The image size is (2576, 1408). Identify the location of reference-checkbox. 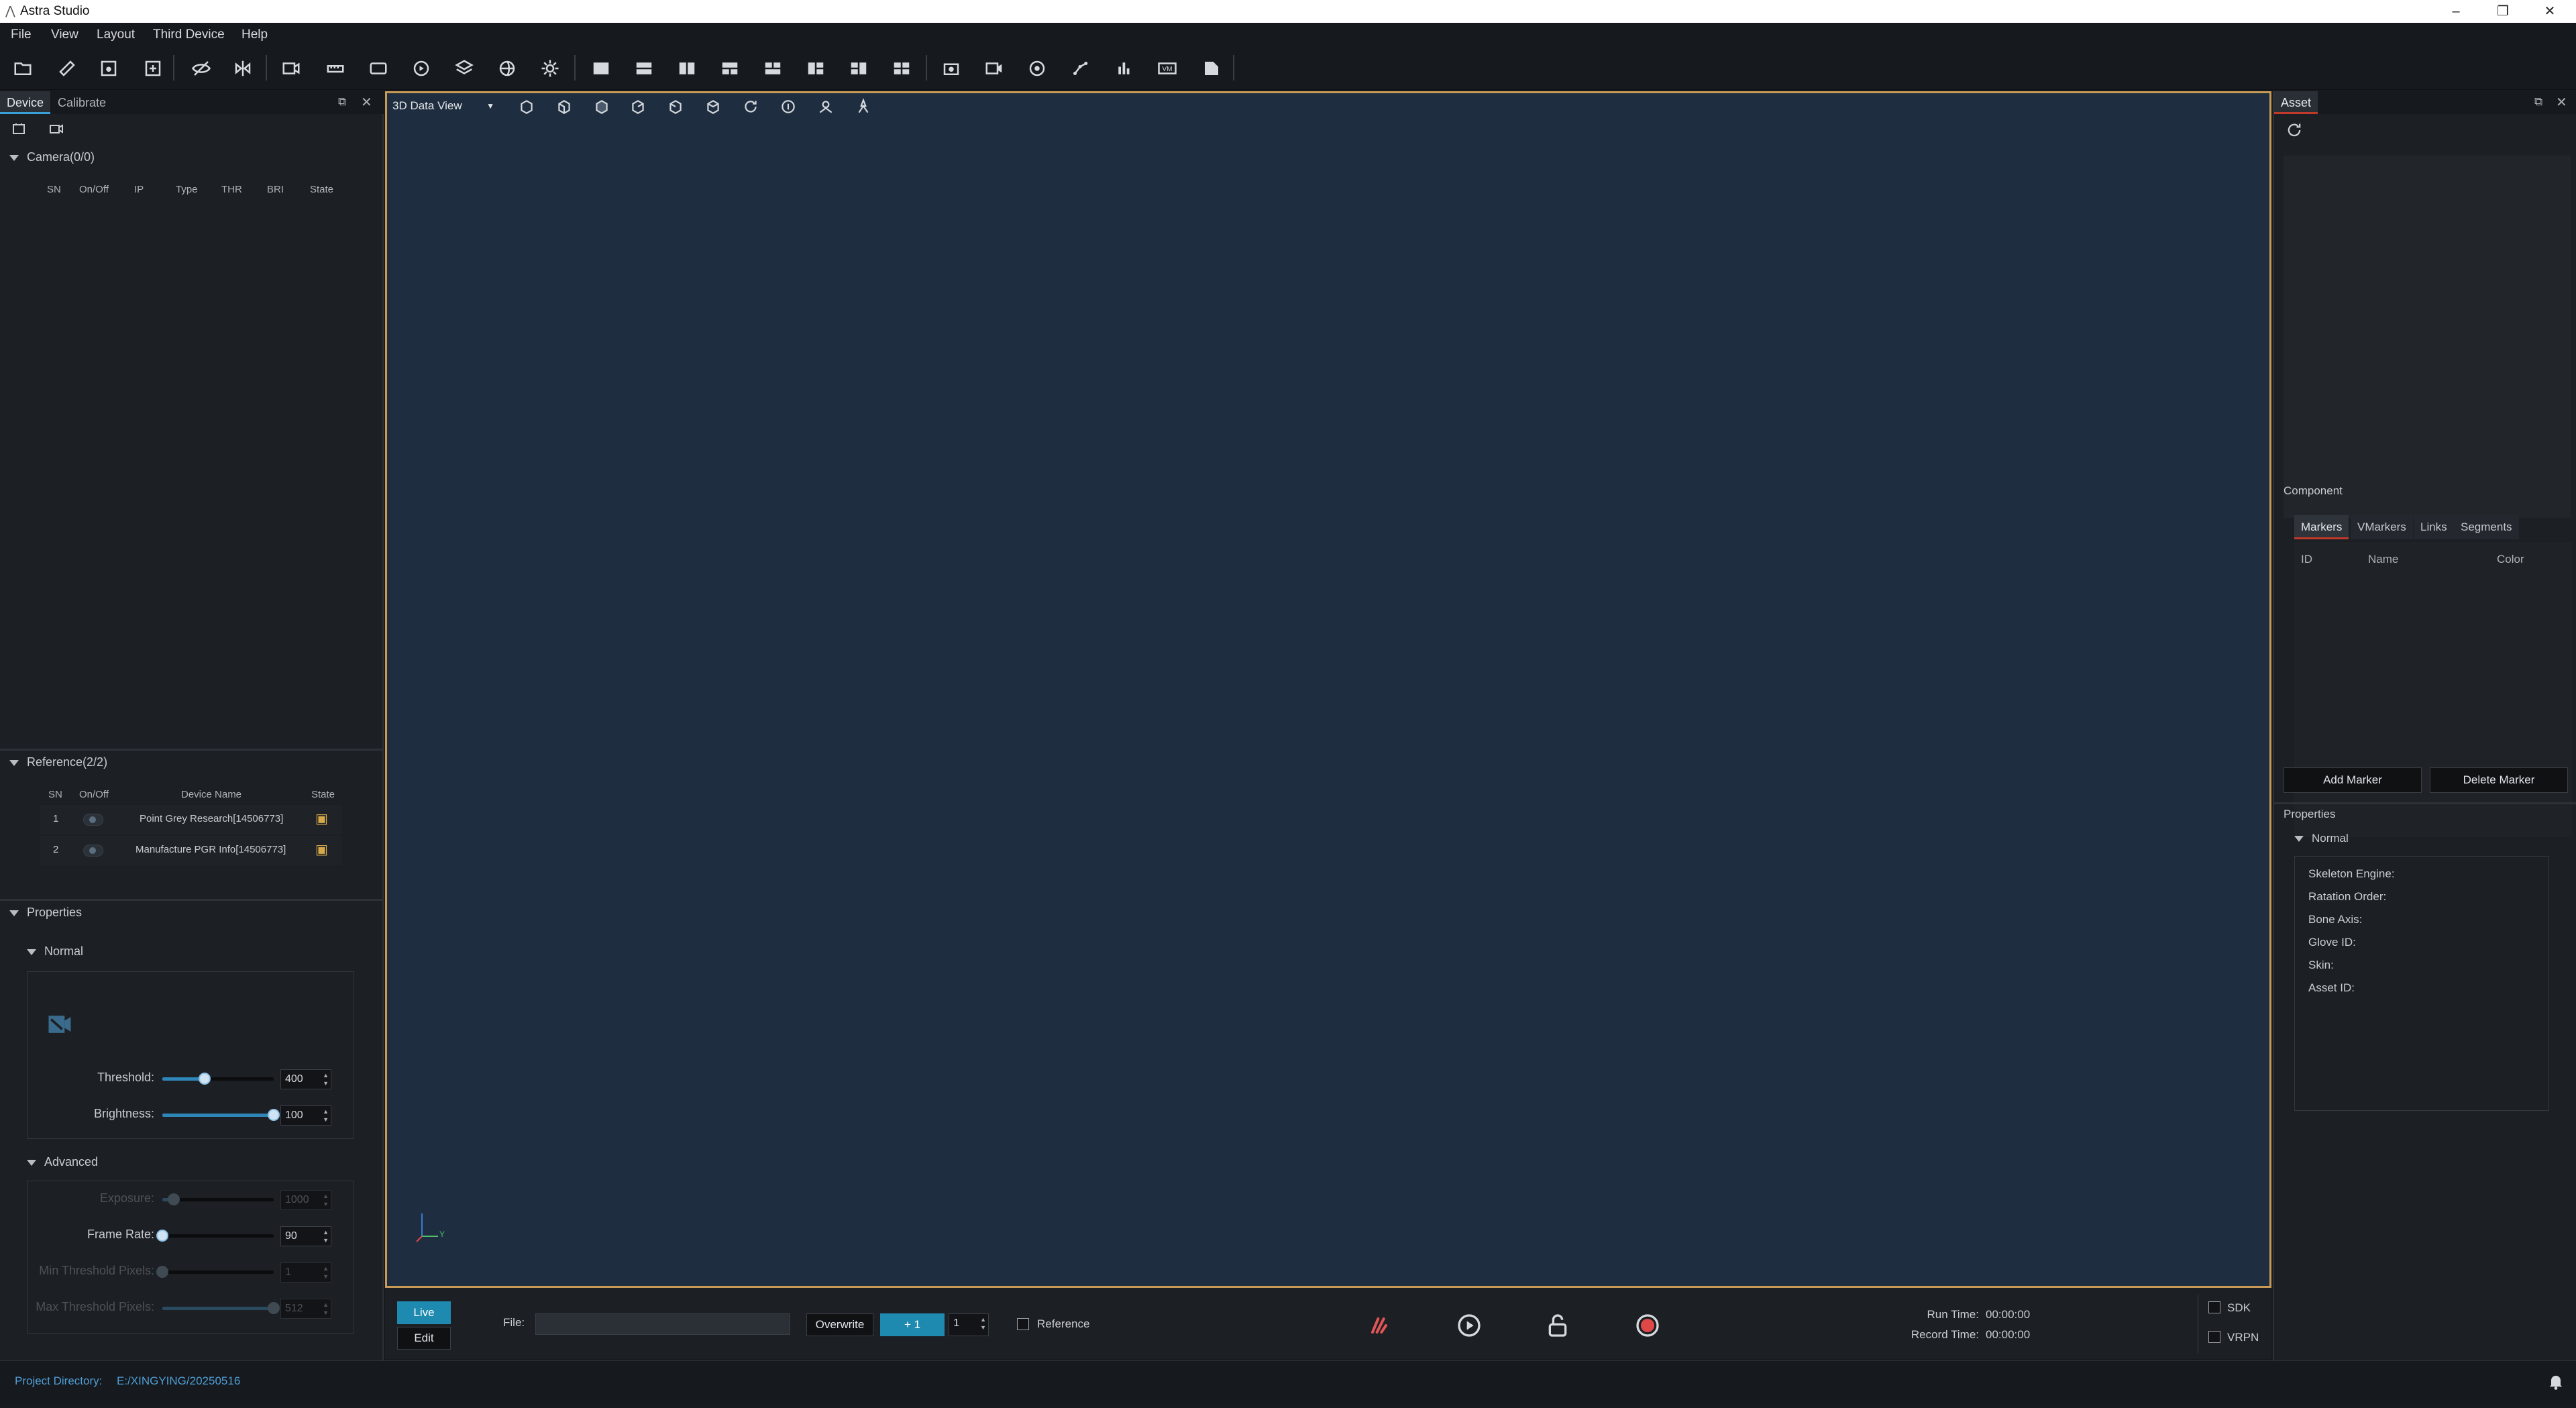
(1023, 1324).